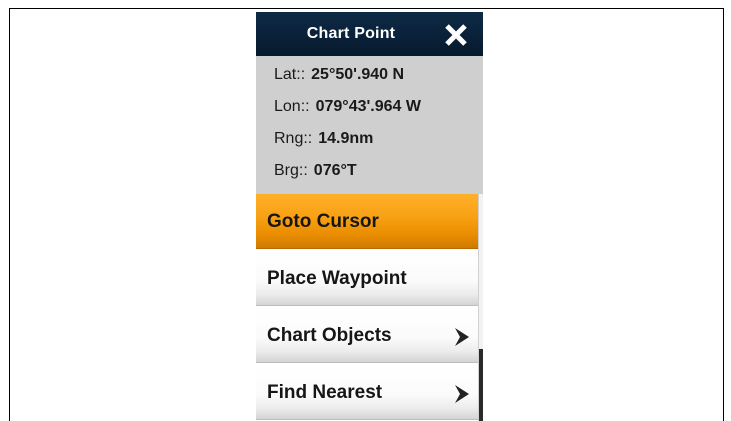 Image resolution: width=731 pixels, height=421 pixels. What do you see at coordinates (335, 170) in the screenshot?
I see `bearing-value: 076°T` at bounding box center [335, 170].